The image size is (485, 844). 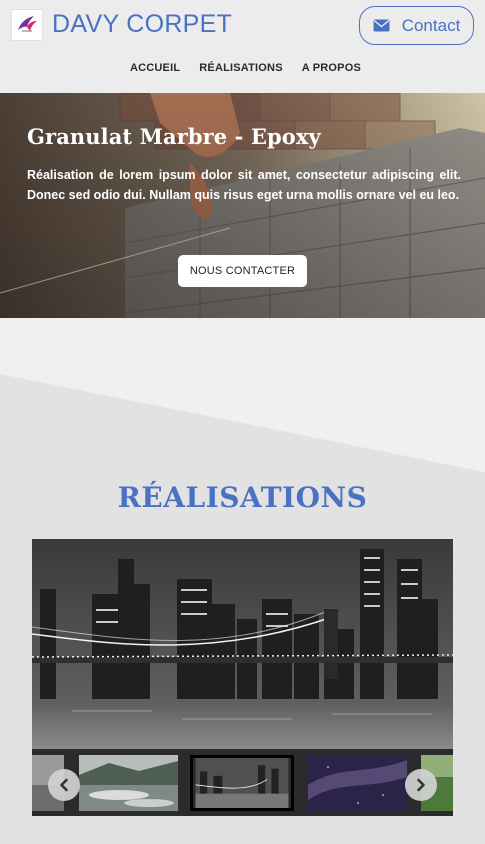 I want to click on carousel-prev-button, so click(x=64, y=785).